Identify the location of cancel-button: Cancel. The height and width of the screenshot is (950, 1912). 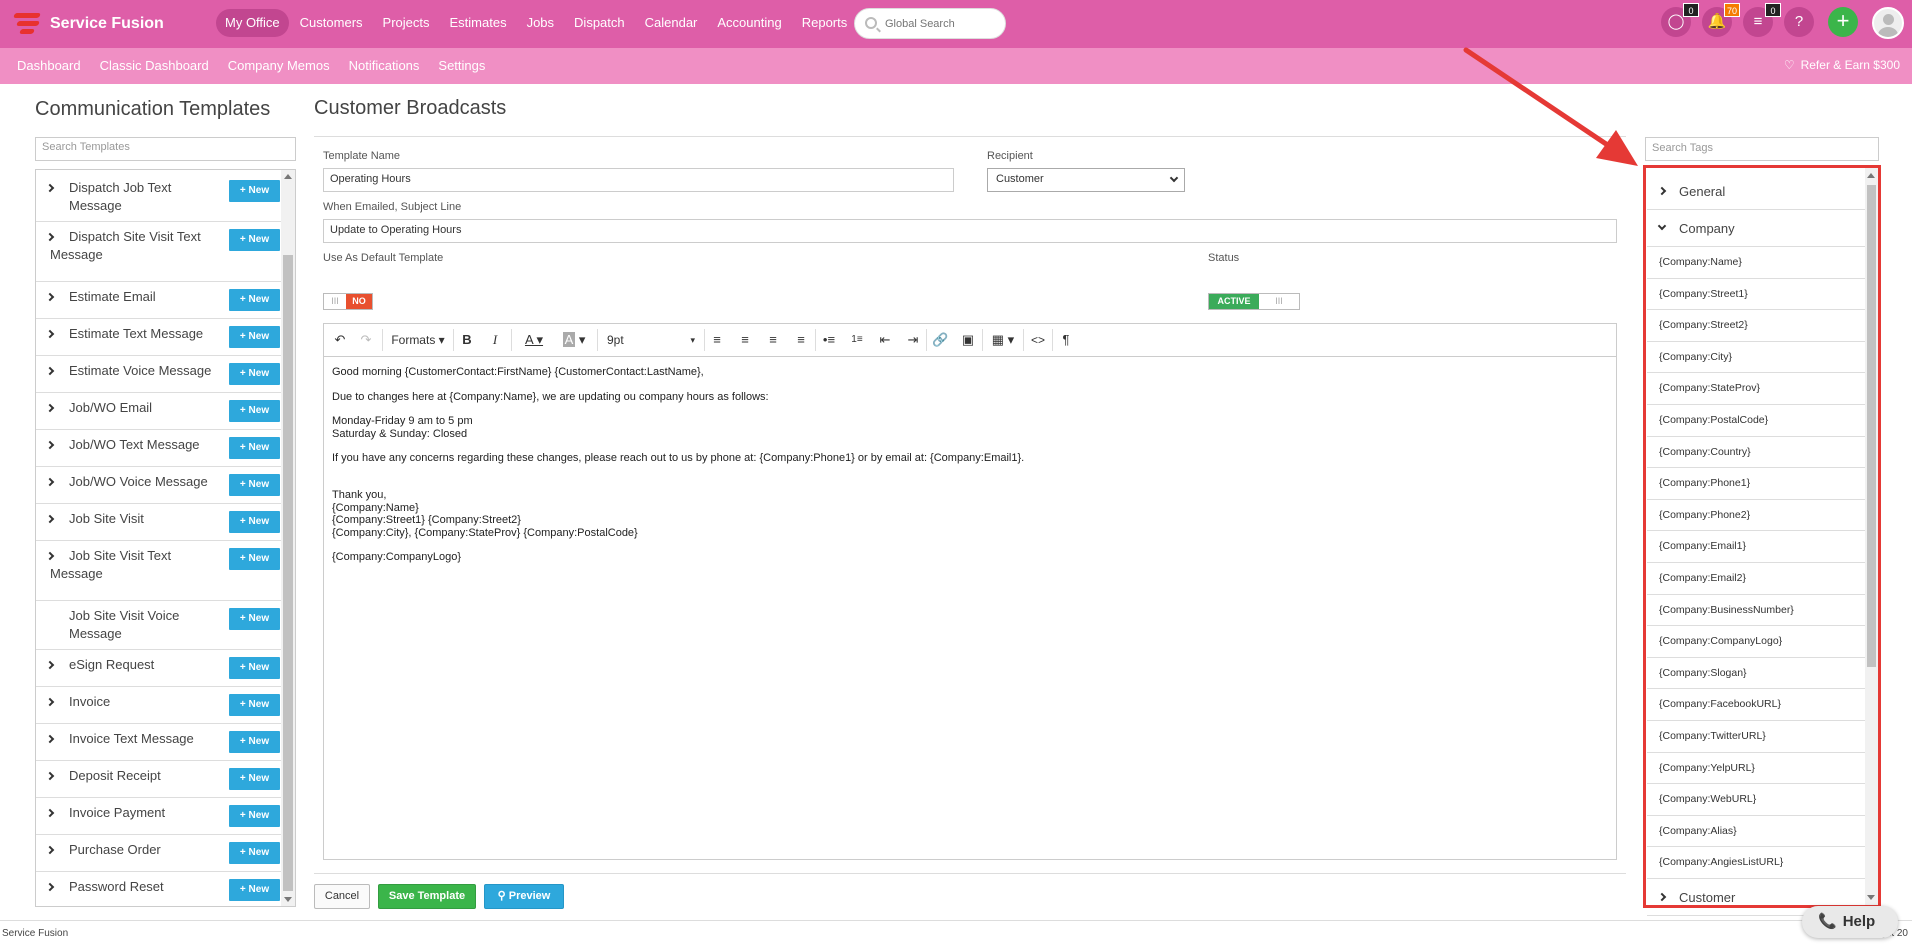
(342, 896).